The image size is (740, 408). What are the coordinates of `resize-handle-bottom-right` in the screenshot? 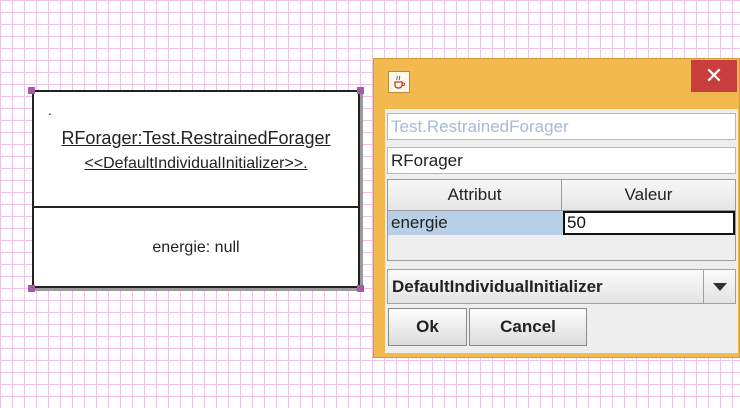 It's located at (360, 288).